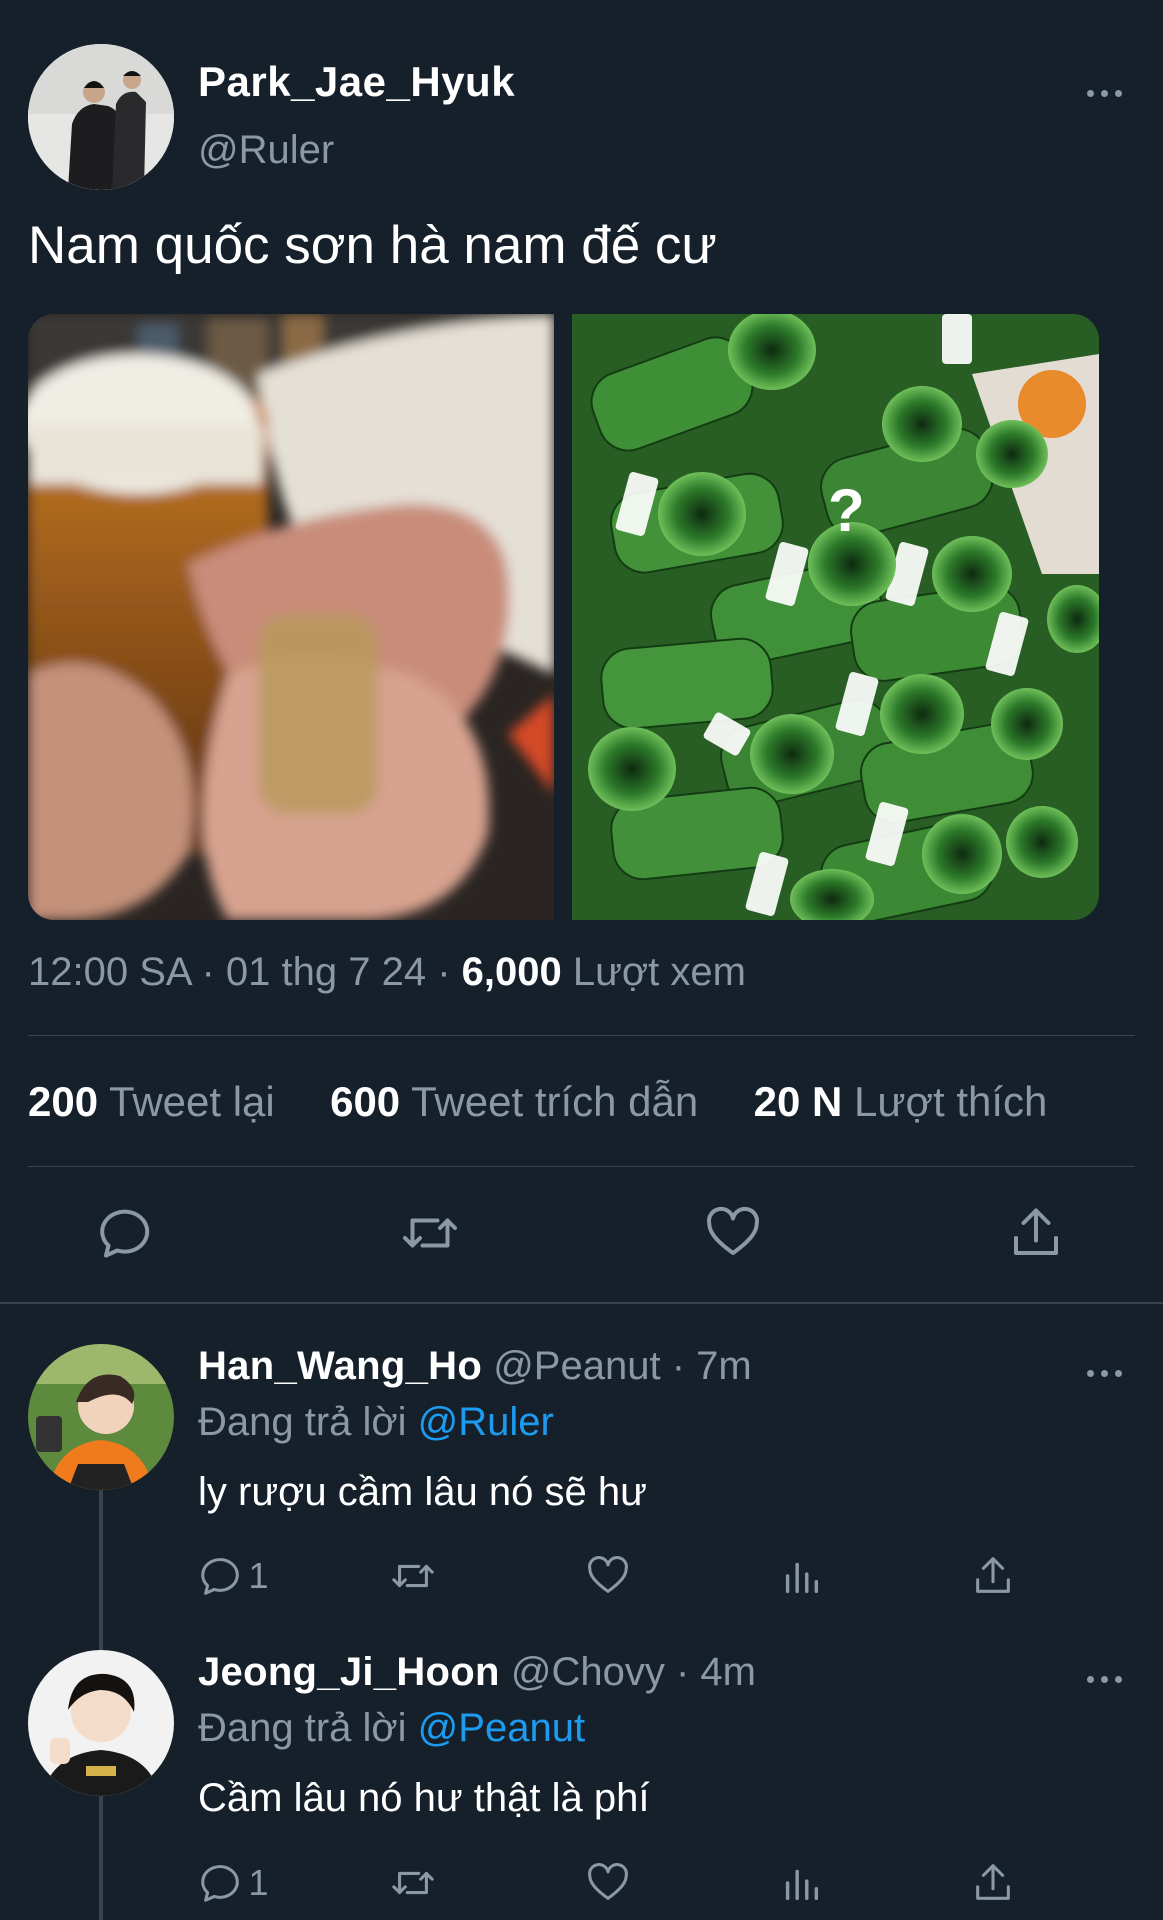 This screenshot has width=1163, height=1920. I want to click on views-label: Lượt xem, so click(659, 972).